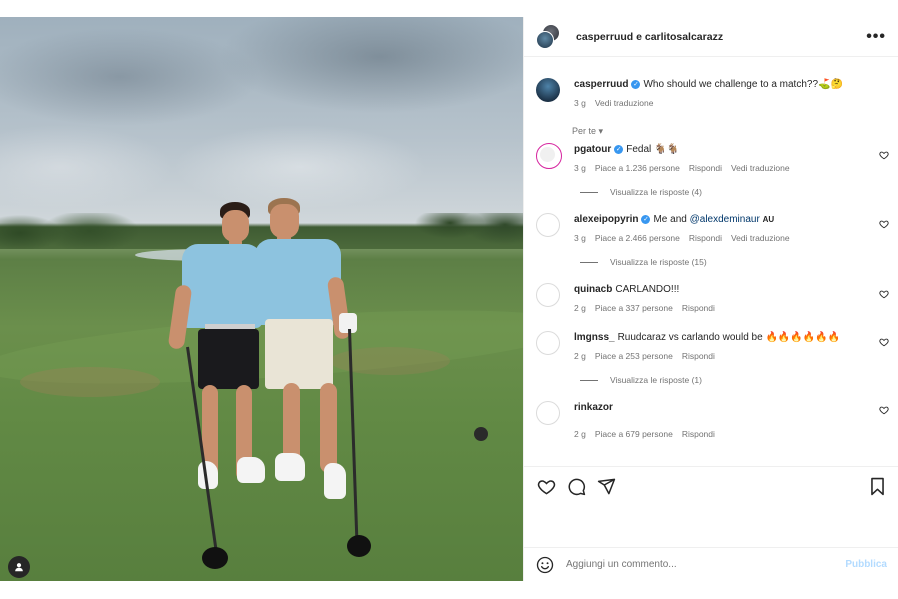 The height and width of the screenshot is (599, 898). What do you see at coordinates (634, 356) in the screenshot?
I see `comment-likes: Piace a 253 persone` at bounding box center [634, 356].